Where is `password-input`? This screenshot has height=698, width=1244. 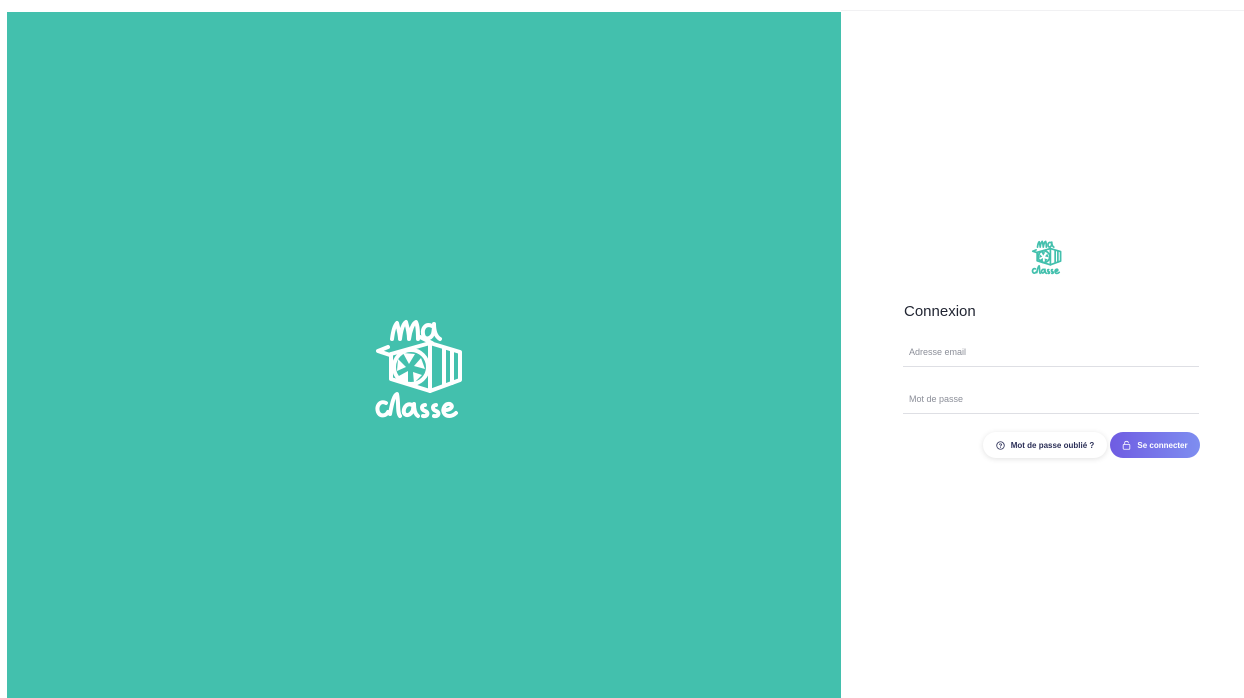 password-input is located at coordinates (1052, 399).